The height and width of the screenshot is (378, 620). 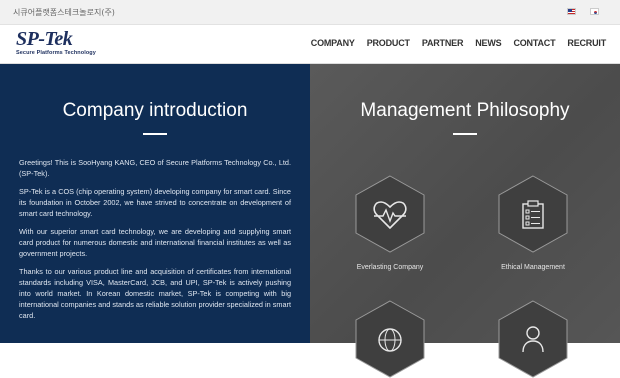 I want to click on logo-tagline: Secure Platforms Technology, so click(x=56, y=53).